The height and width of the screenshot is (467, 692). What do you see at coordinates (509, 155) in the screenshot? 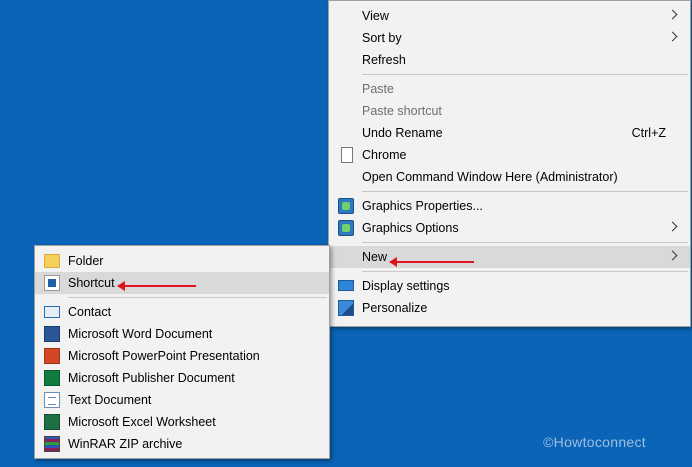
I see `menu-item-chrome: Chrome` at bounding box center [509, 155].